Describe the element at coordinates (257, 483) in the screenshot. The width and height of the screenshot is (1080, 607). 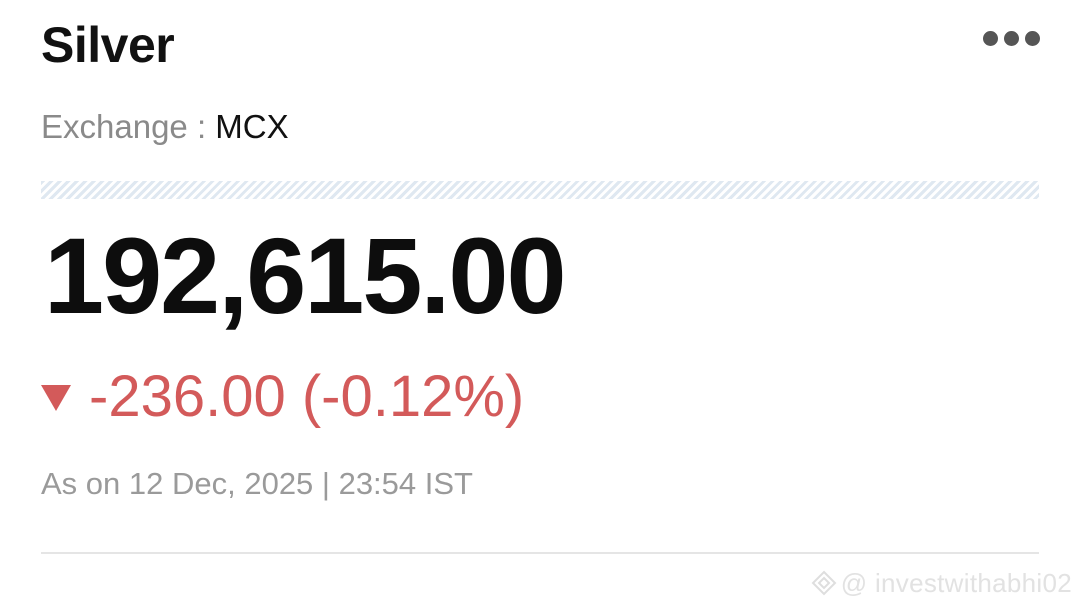
I see `as-on-timestamp: As on 12 Dec, 2025 | 23:54 IST` at that location.